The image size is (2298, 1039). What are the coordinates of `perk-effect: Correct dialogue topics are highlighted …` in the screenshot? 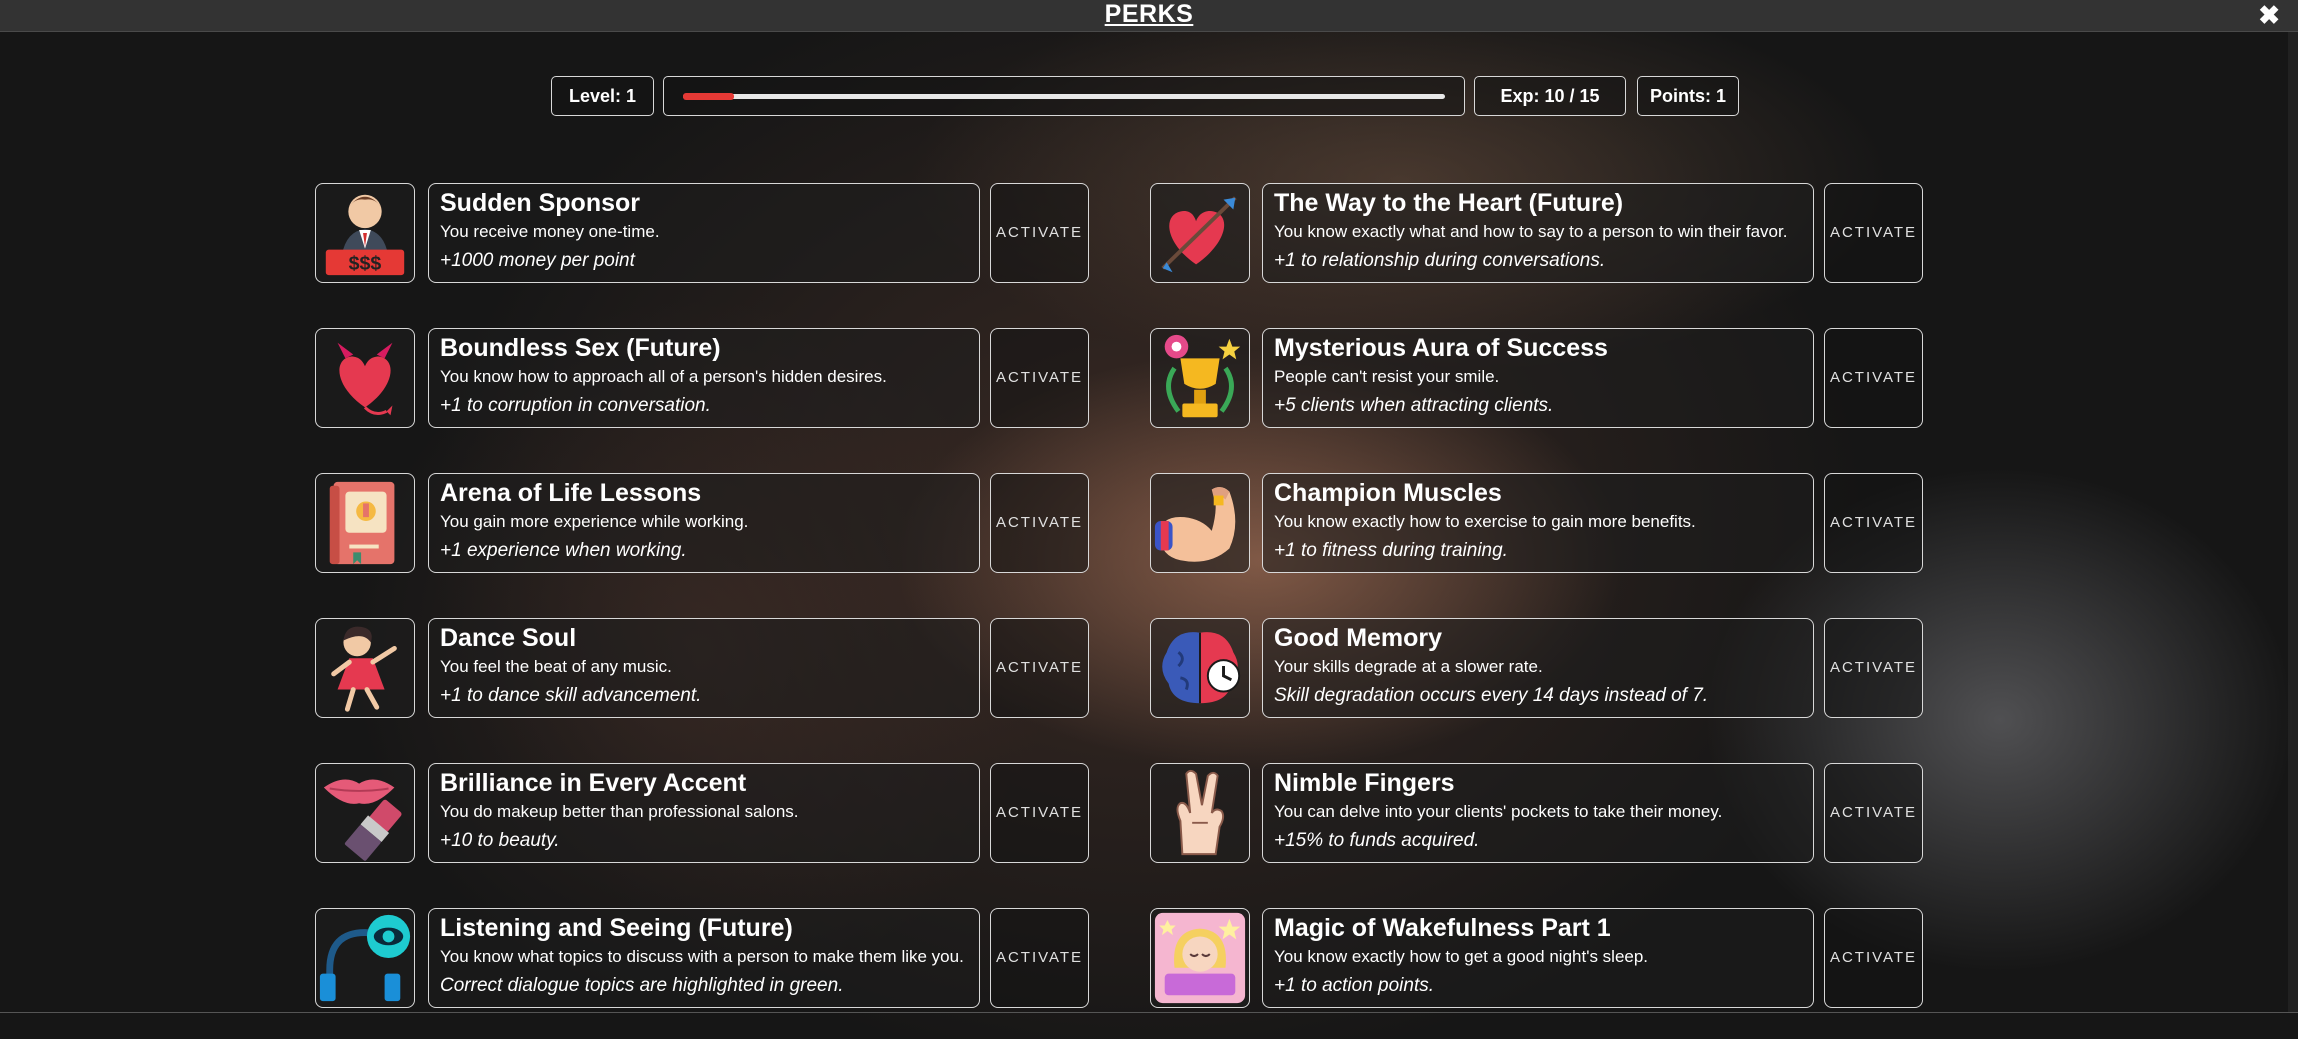 It's located at (642, 985).